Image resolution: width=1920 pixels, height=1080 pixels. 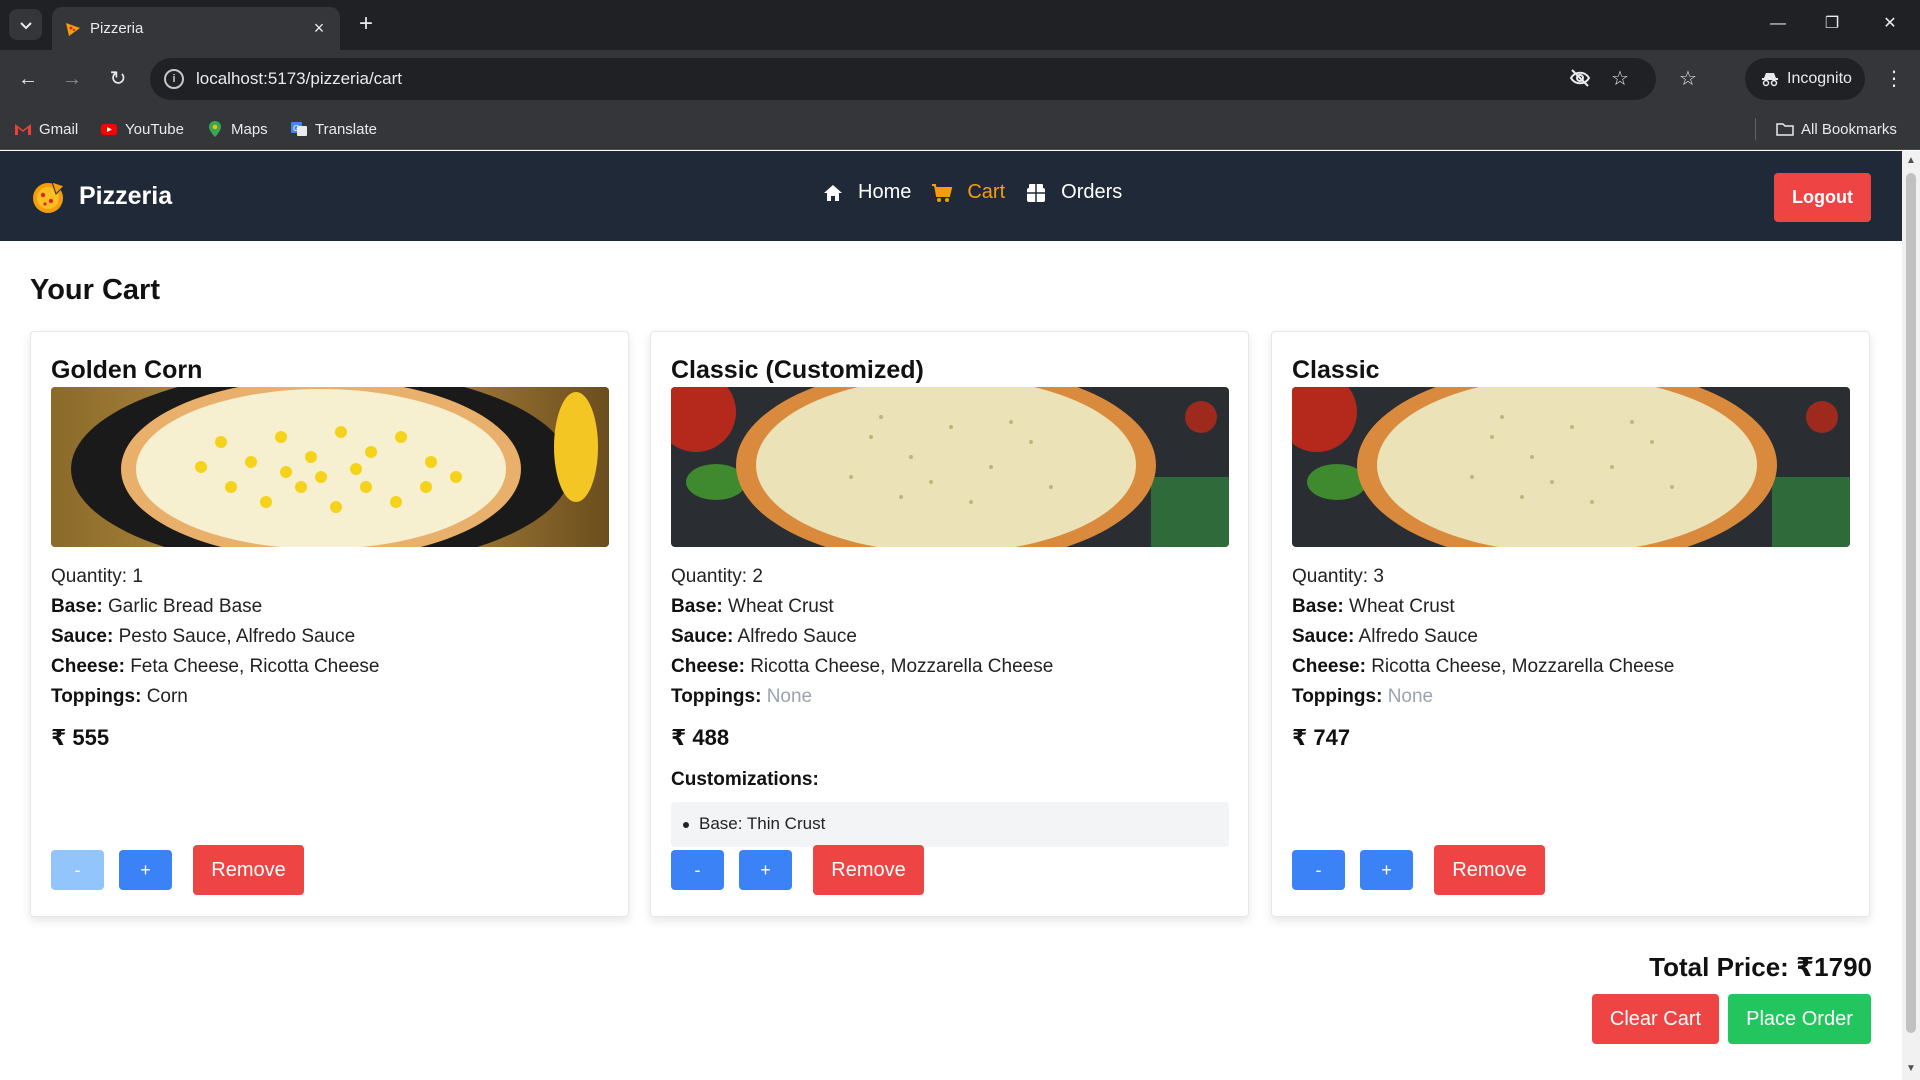 What do you see at coordinates (1849, 129) in the screenshot?
I see `all-bookmarks-label: All Bookmarks` at bounding box center [1849, 129].